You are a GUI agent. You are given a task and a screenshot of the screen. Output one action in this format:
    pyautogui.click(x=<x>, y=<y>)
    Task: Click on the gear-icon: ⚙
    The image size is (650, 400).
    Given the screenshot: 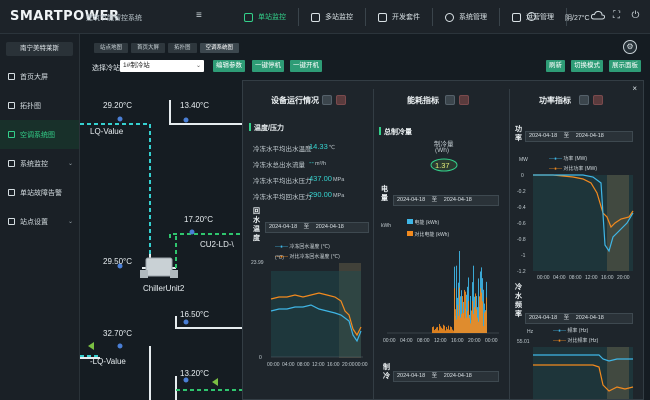 What is the action you would take?
    pyautogui.click(x=630, y=47)
    